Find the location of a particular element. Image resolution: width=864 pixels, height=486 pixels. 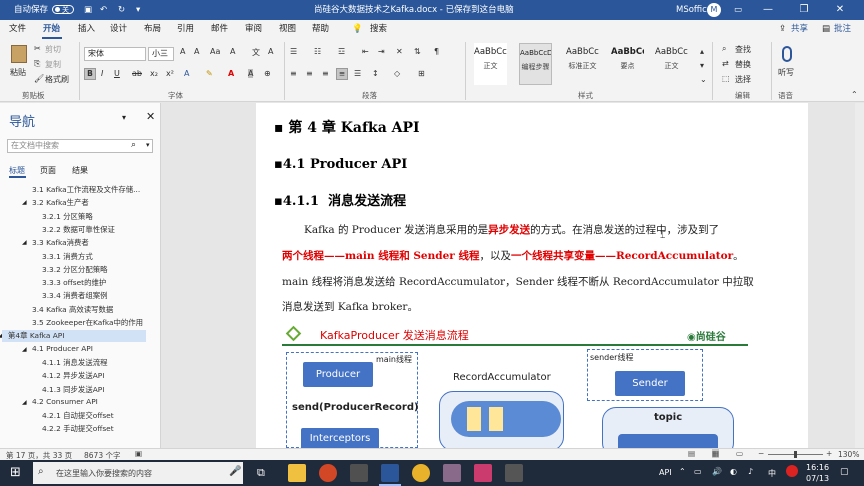

nav-heading-item: 3.3.1 消费方式 is located at coordinates (74, 257).